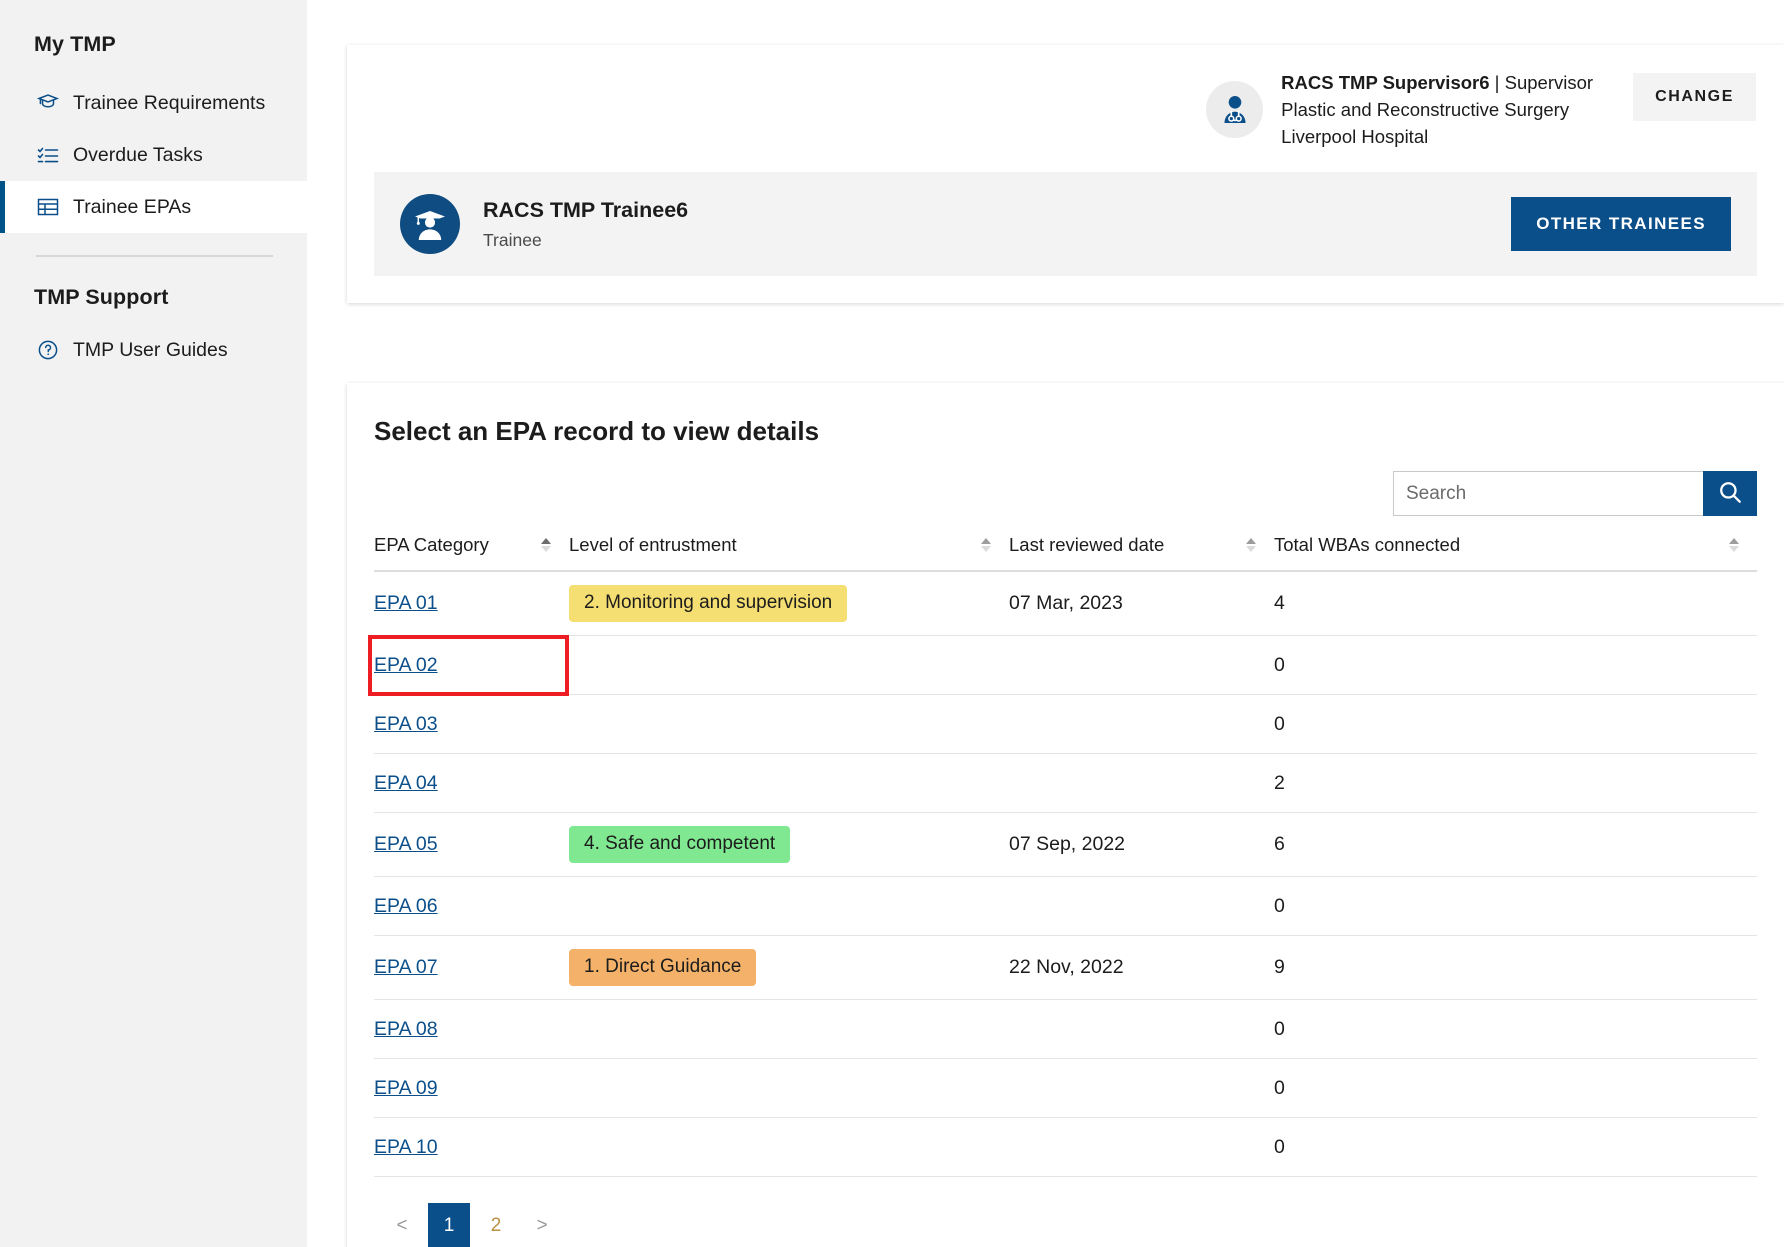 This screenshot has width=1784, height=1247. I want to click on column-label: Last reviewed date, so click(1087, 544).